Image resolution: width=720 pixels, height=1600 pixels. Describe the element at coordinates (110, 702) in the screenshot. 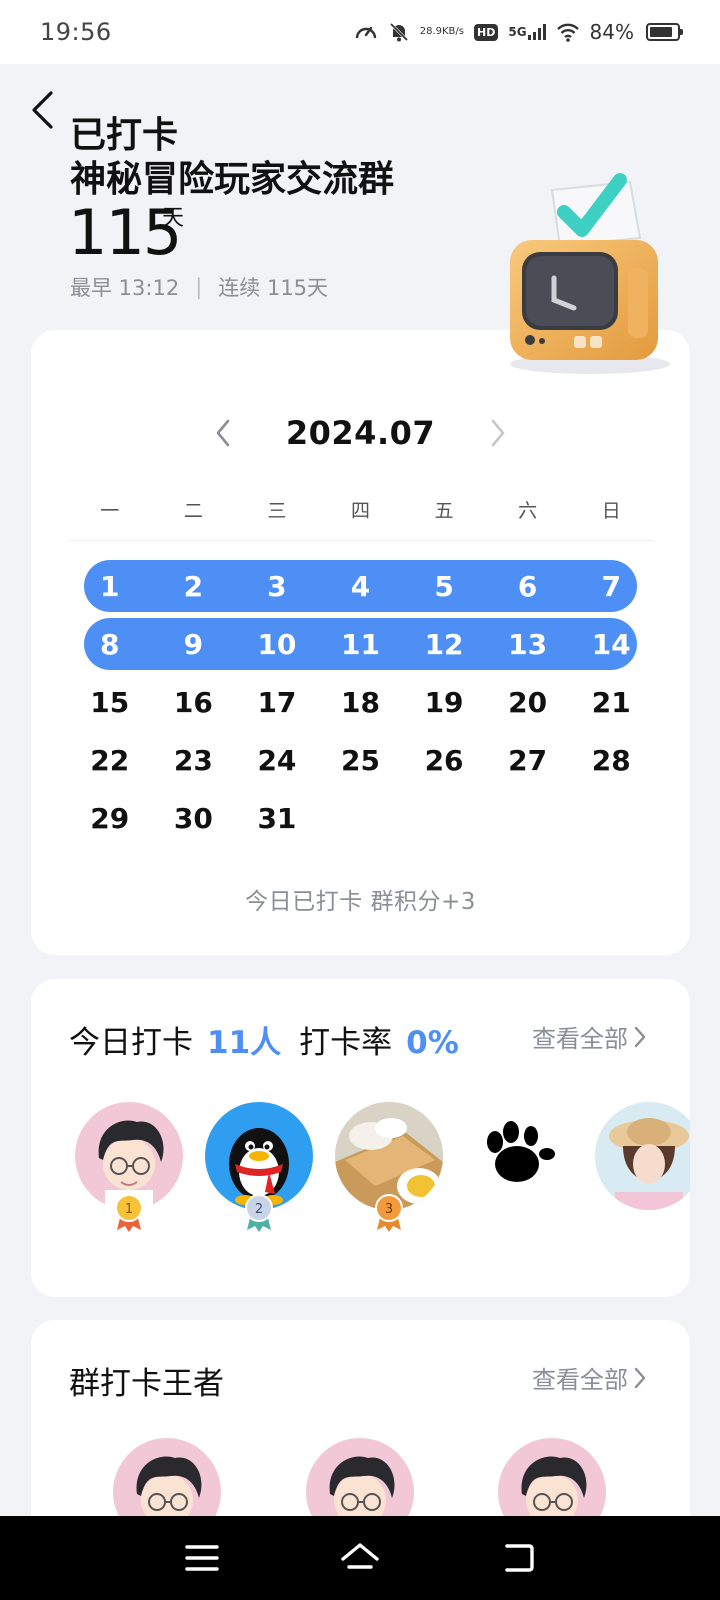

I see `calendar-day: 15` at that location.